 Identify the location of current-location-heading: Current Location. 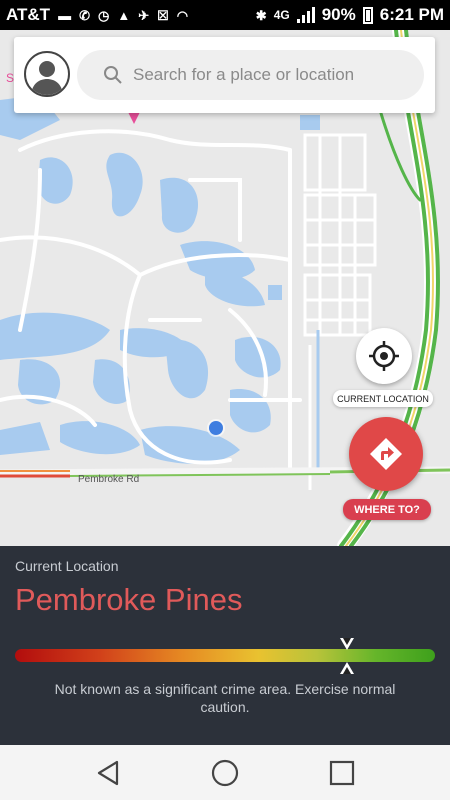
(67, 566).